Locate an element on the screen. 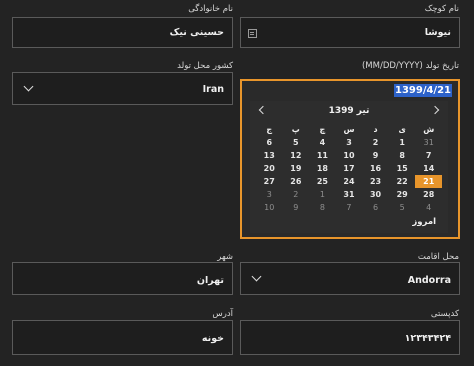  weekday-row: شیدسچپج is located at coordinates (349, 129).